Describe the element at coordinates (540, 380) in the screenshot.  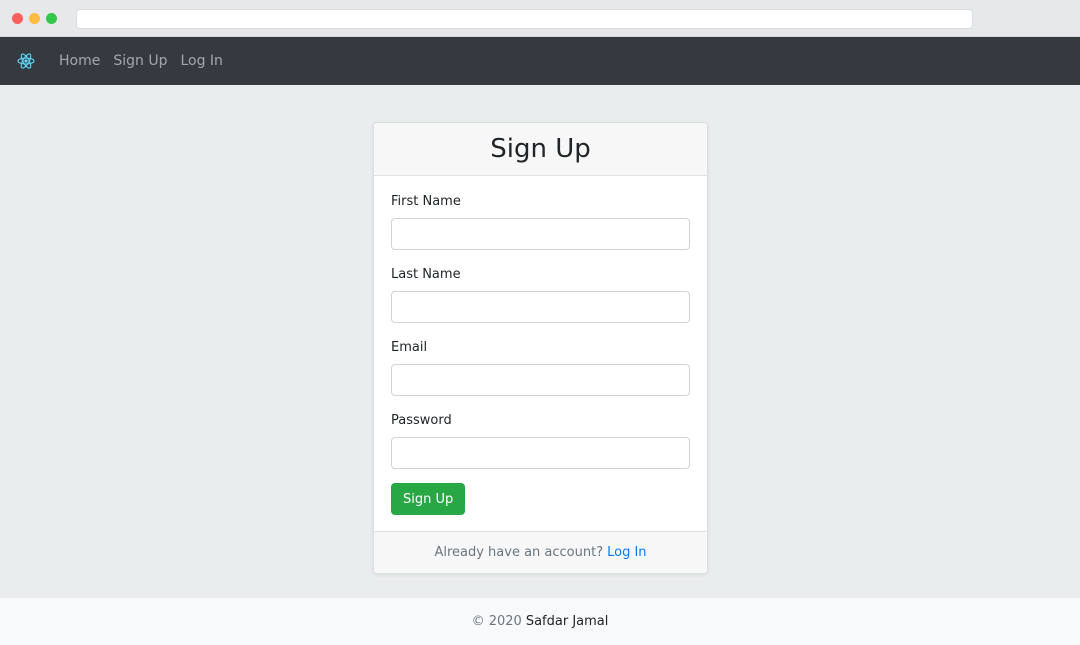
I see `email-input` at that location.